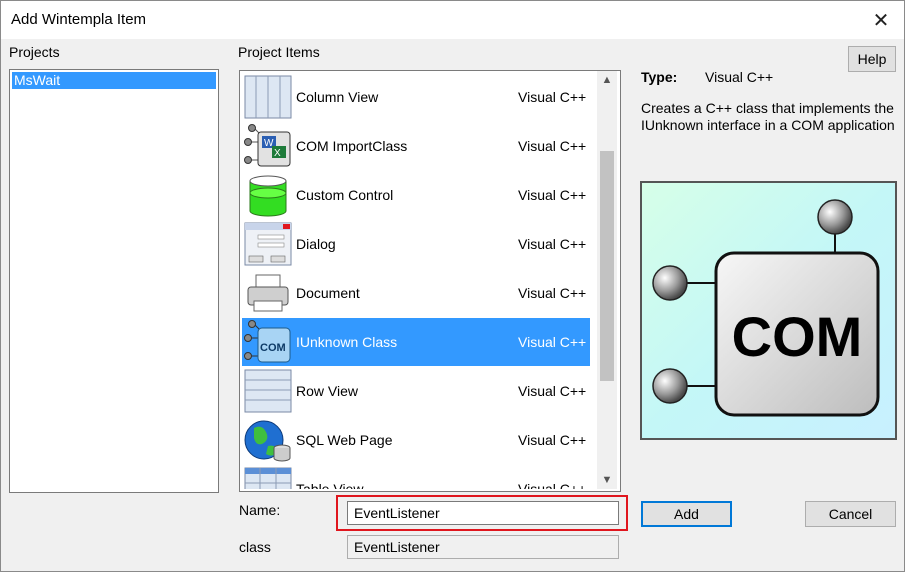 This screenshot has width=905, height=572. I want to click on preview-com-text: COM, so click(797, 336).